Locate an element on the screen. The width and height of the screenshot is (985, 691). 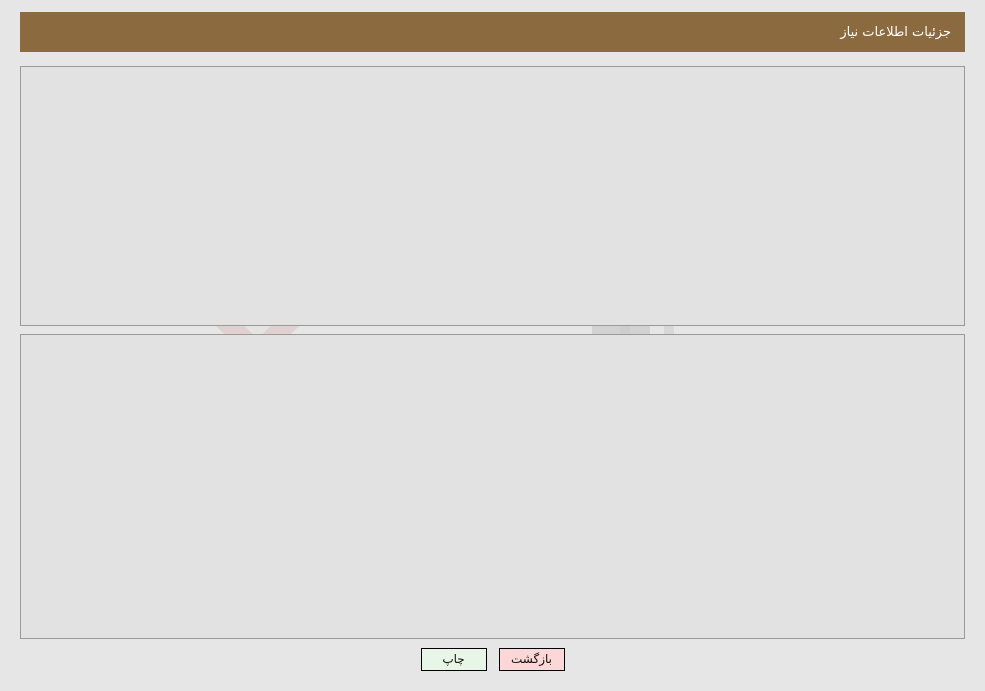
back-button: بازگشت is located at coordinates (531, 659).